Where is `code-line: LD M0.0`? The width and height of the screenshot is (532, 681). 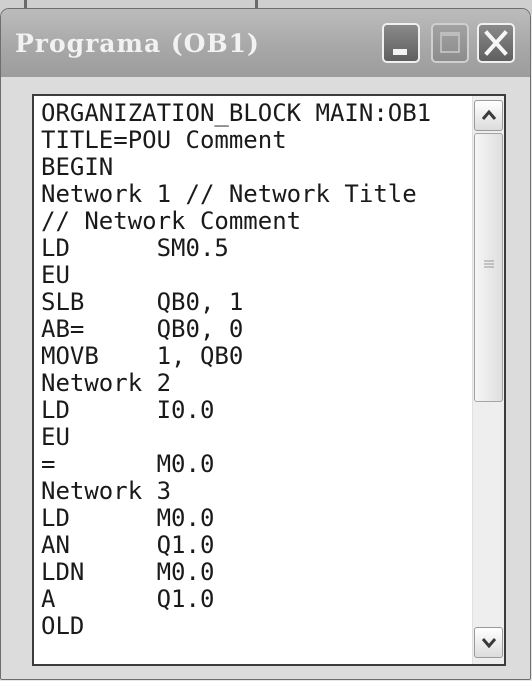 code-line: LD M0.0 is located at coordinates (128, 518).